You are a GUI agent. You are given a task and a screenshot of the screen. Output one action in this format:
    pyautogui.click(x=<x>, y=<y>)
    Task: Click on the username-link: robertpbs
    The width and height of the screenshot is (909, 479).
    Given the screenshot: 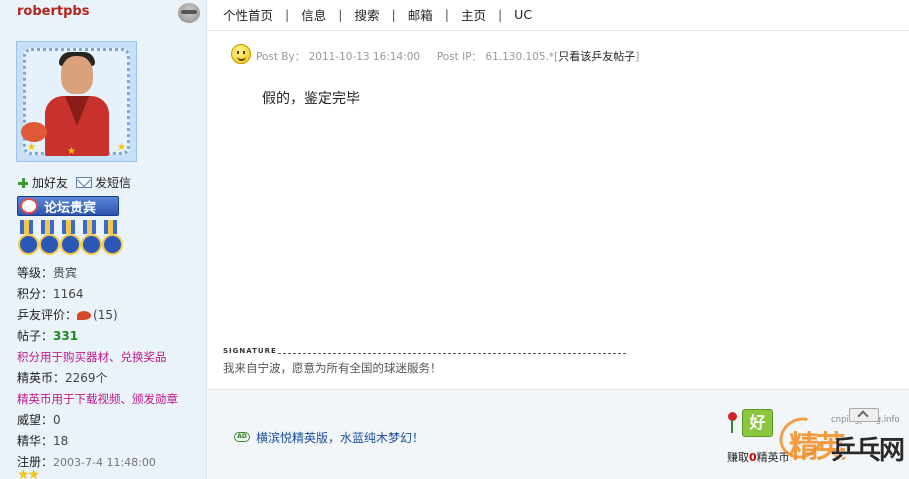 What is the action you would take?
    pyautogui.click(x=53, y=11)
    